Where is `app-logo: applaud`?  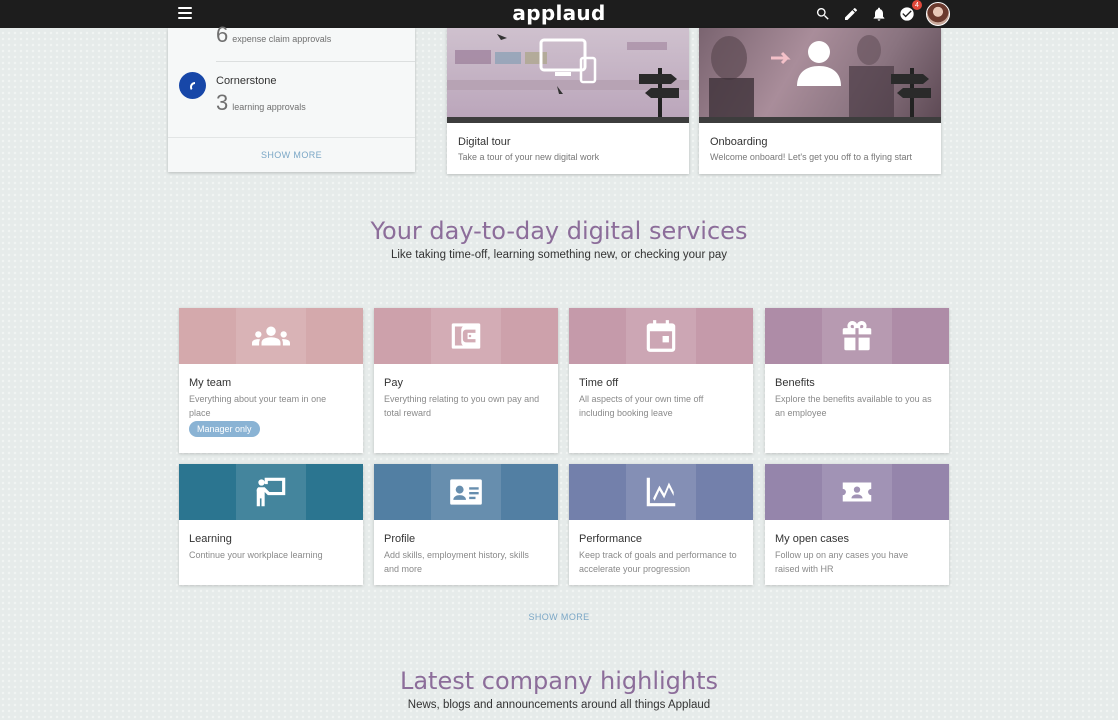 app-logo: applaud is located at coordinates (559, 13).